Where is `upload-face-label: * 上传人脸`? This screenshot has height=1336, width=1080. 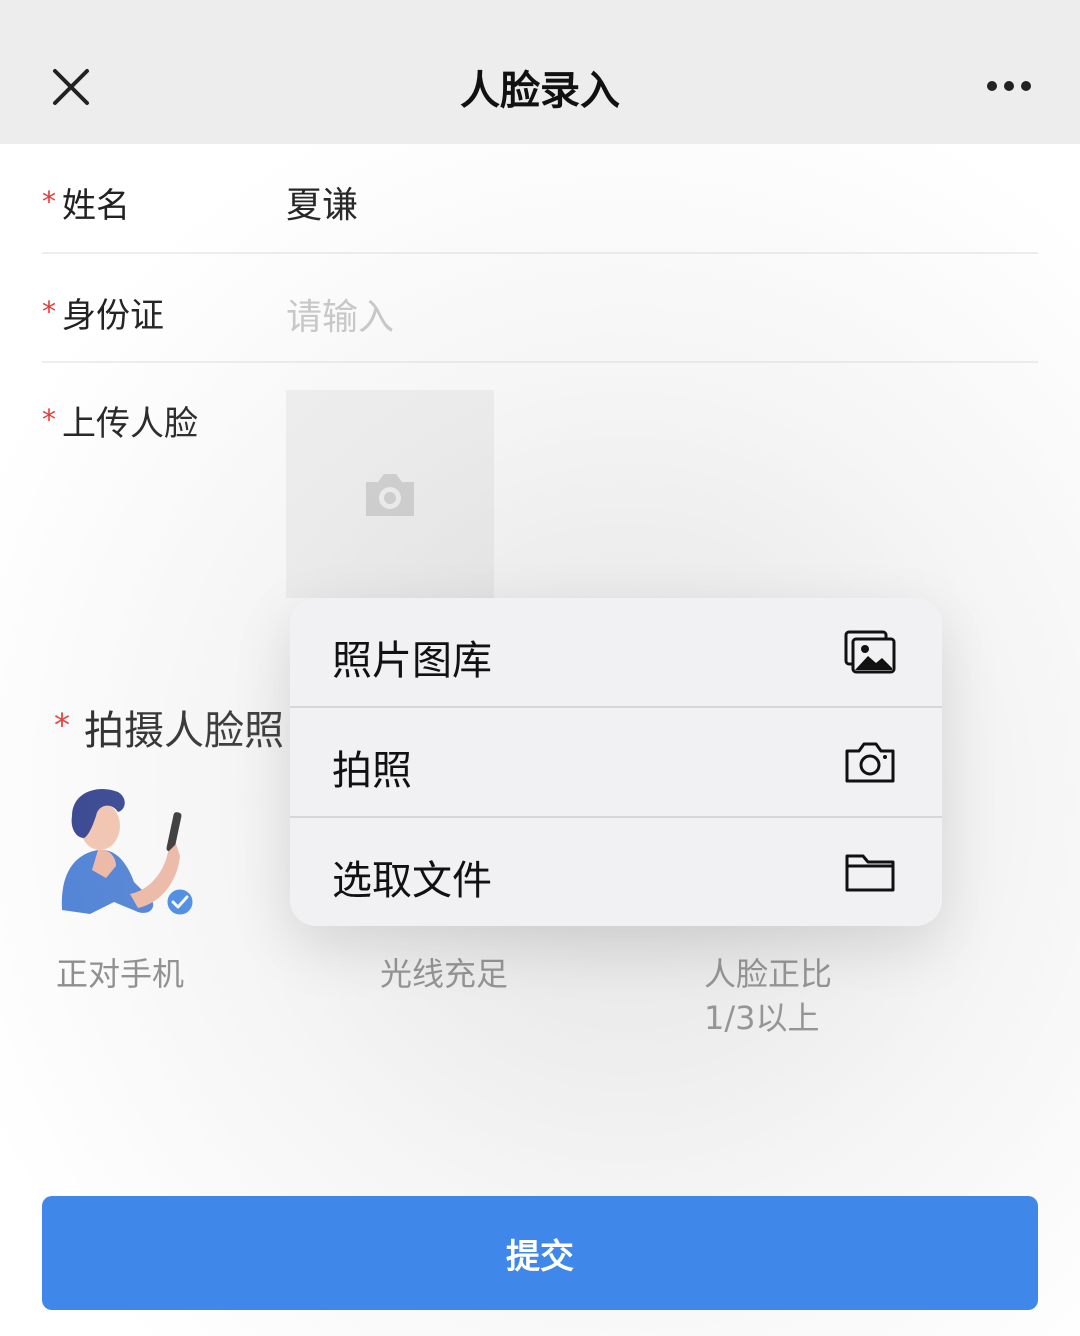 upload-face-label: * 上传人脸 is located at coordinates (120, 420).